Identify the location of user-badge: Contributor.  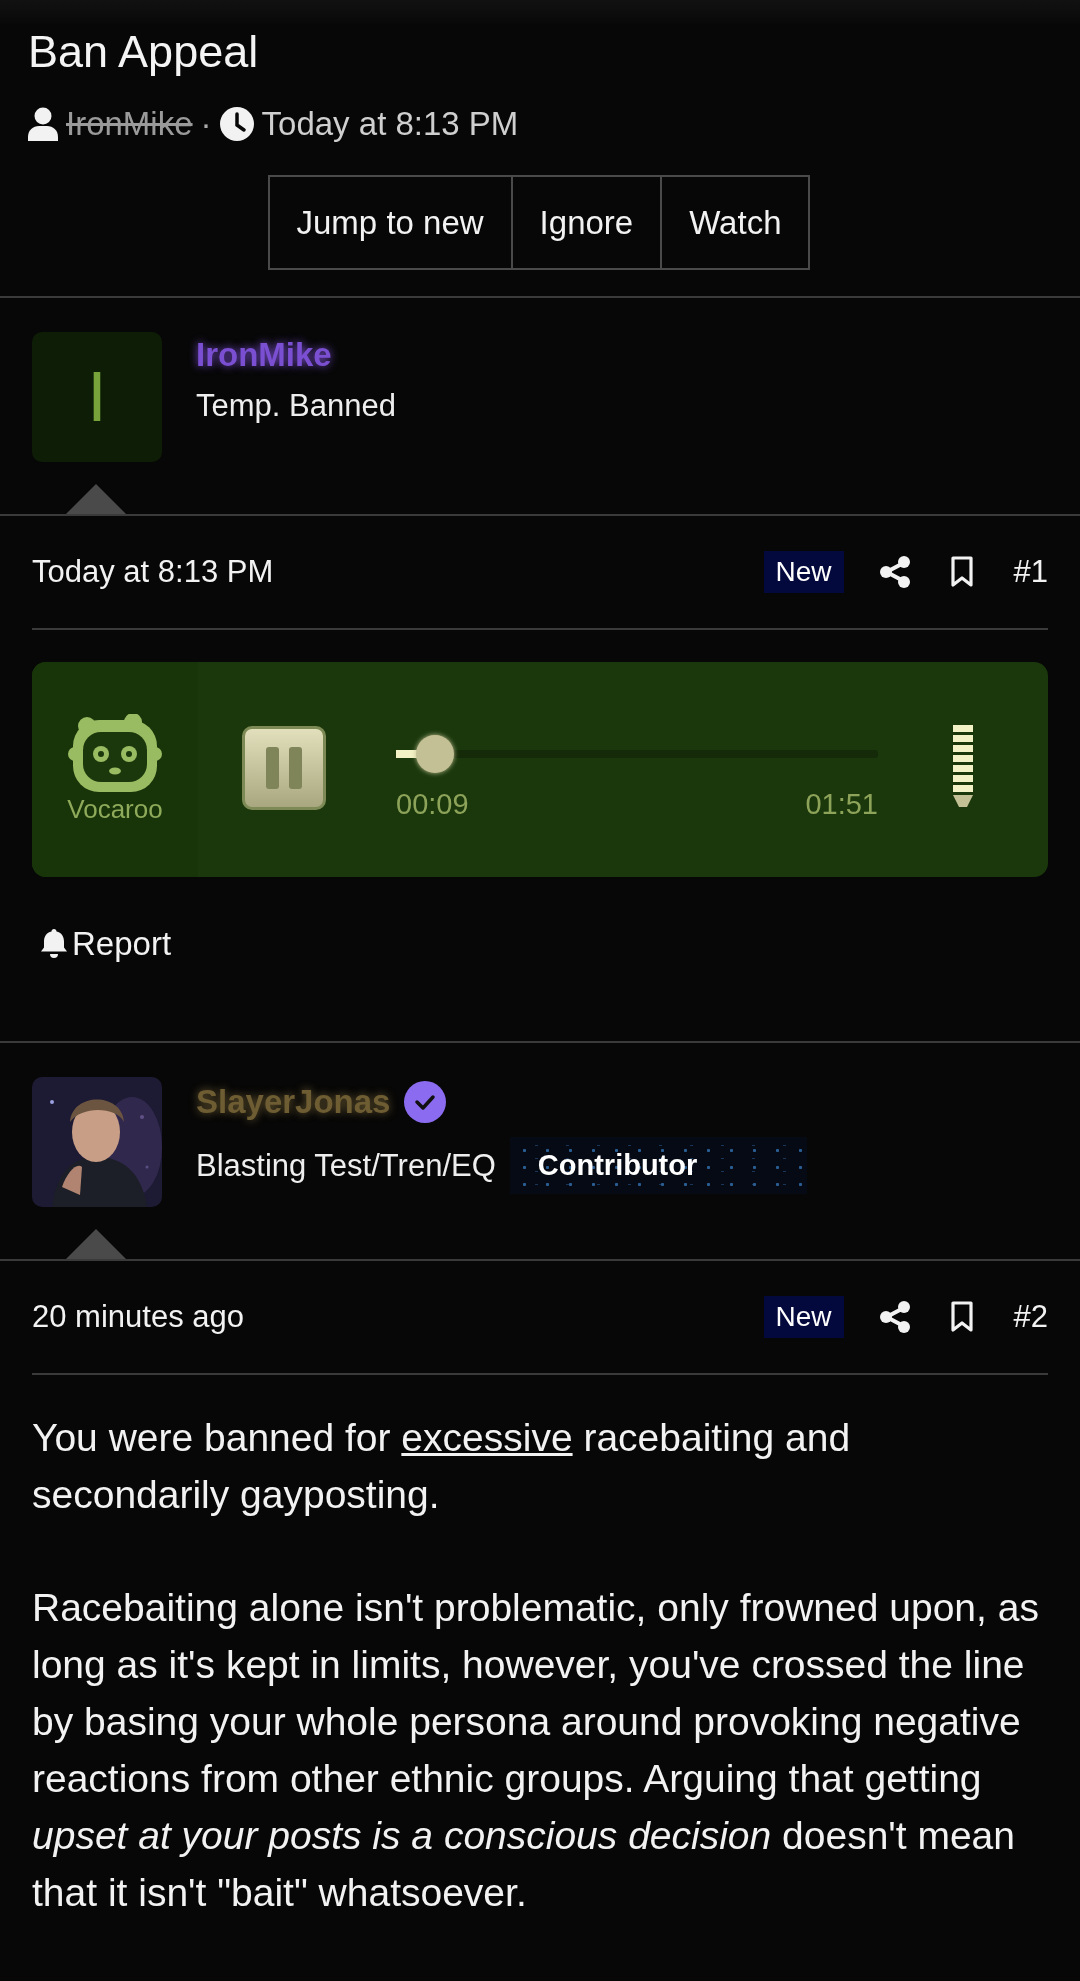
(658, 1165).